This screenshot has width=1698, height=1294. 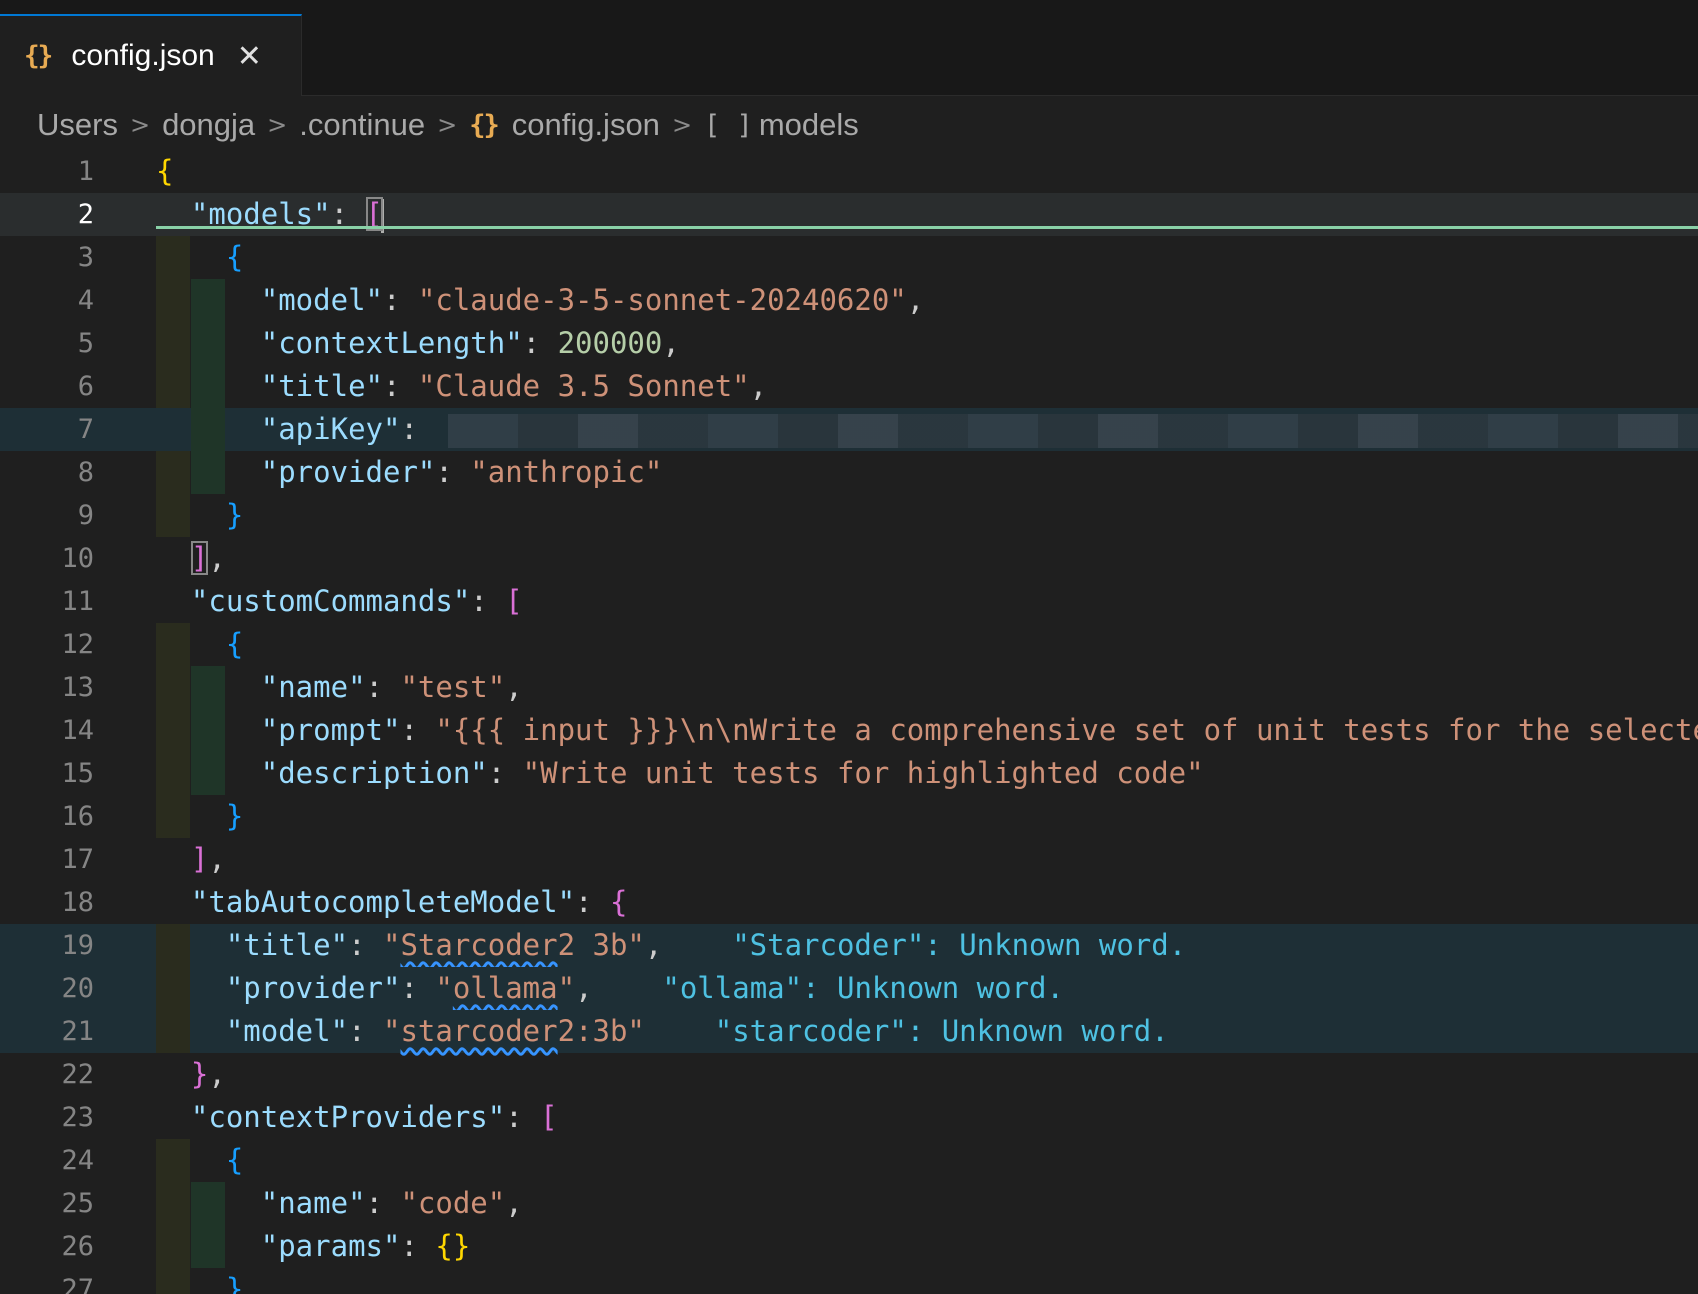 I want to click on spelling-error: ollama, so click(x=505, y=988).